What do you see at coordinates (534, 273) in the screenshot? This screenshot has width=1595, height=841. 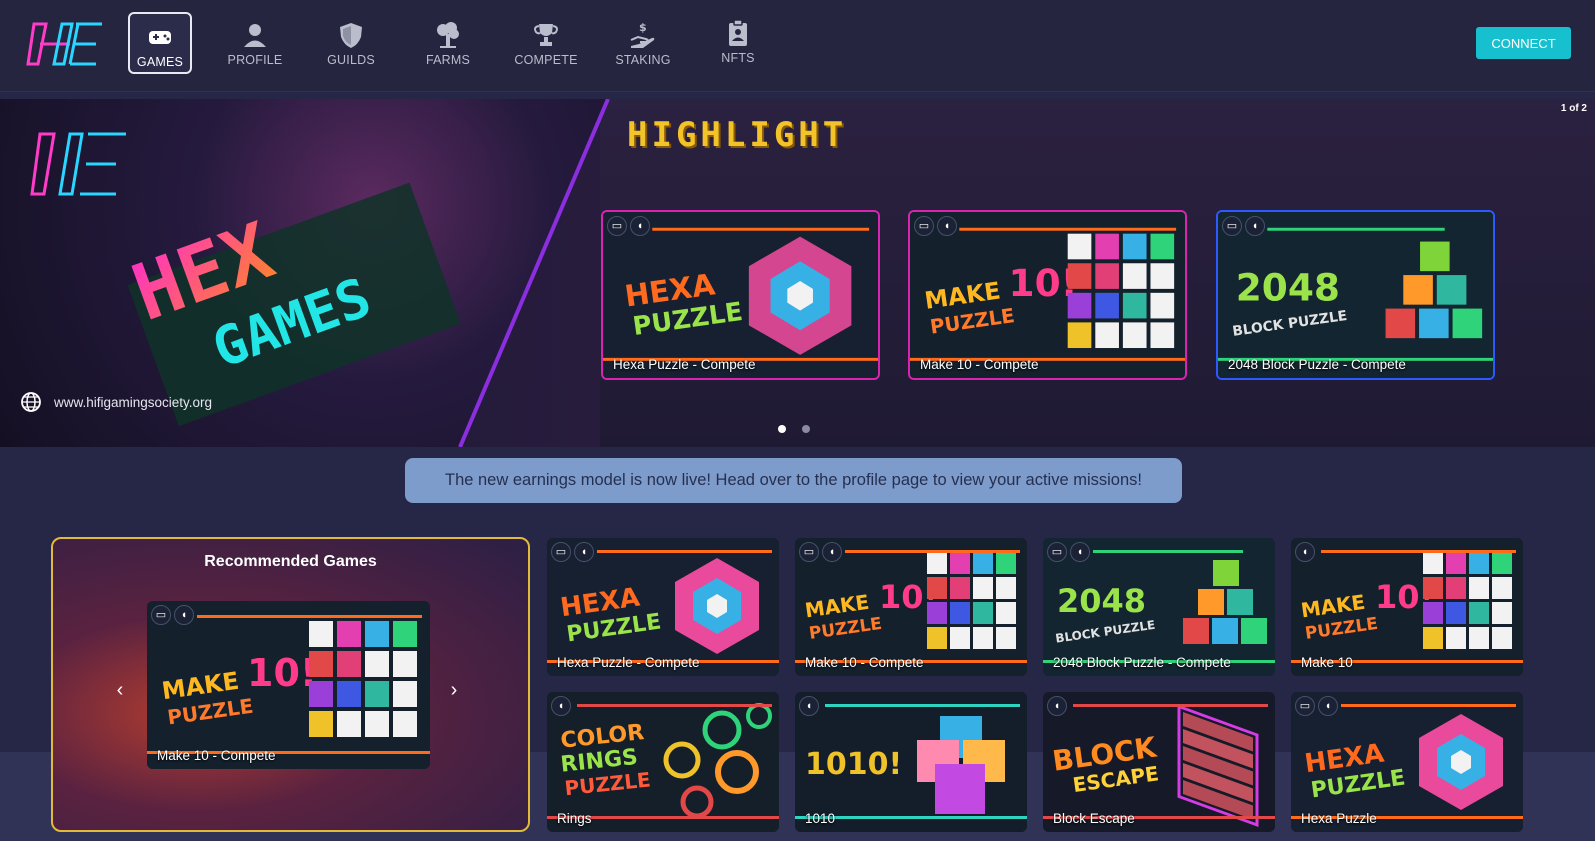 I see `banner-divider` at bounding box center [534, 273].